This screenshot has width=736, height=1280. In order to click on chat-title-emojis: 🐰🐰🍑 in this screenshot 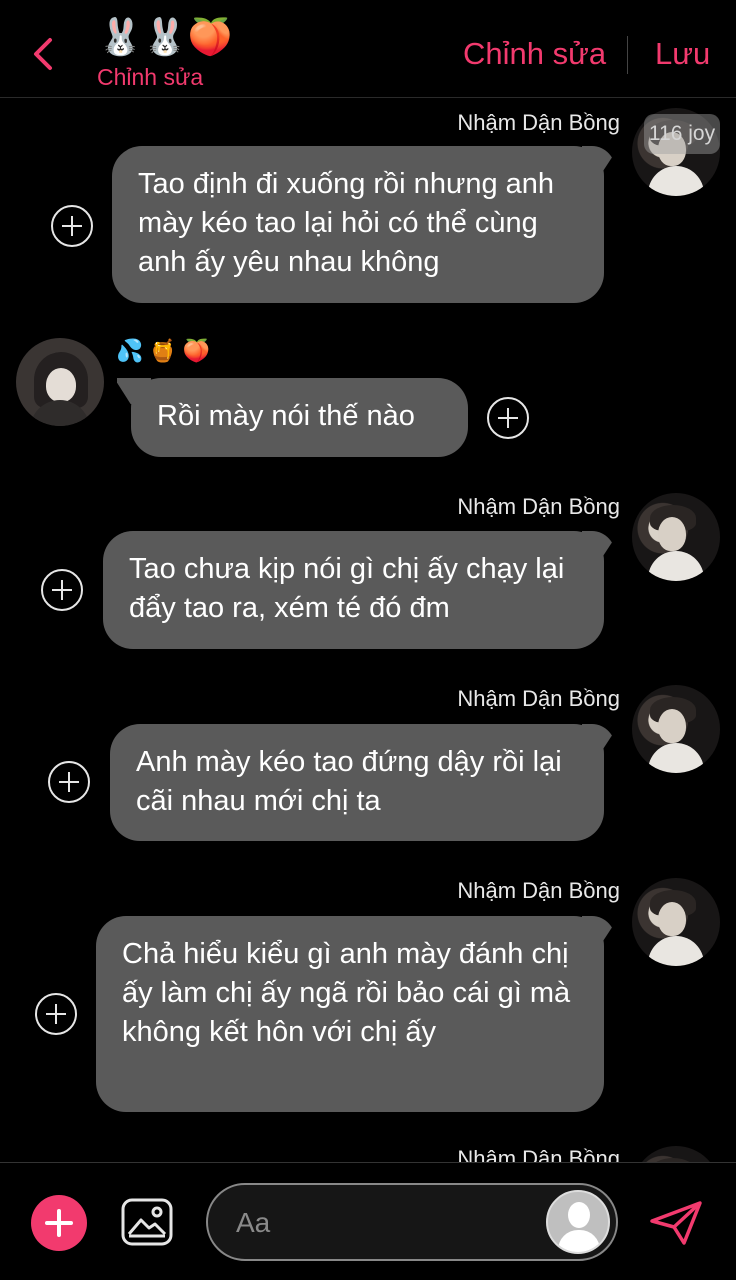, I will do `click(165, 36)`.